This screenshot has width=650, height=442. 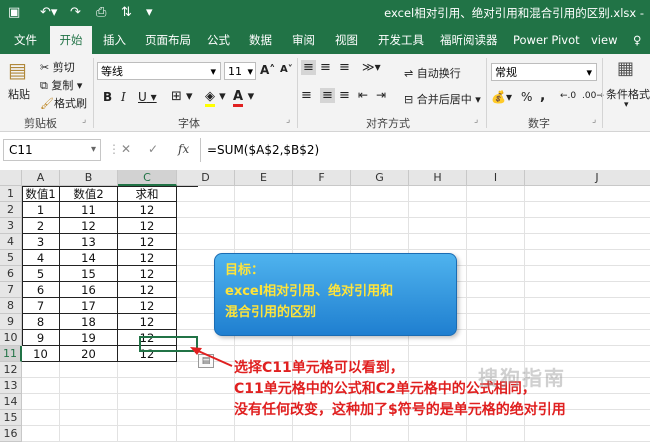 What do you see at coordinates (147, 226) in the screenshot?
I see `cell-c3: 12` at bounding box center [147, 226].